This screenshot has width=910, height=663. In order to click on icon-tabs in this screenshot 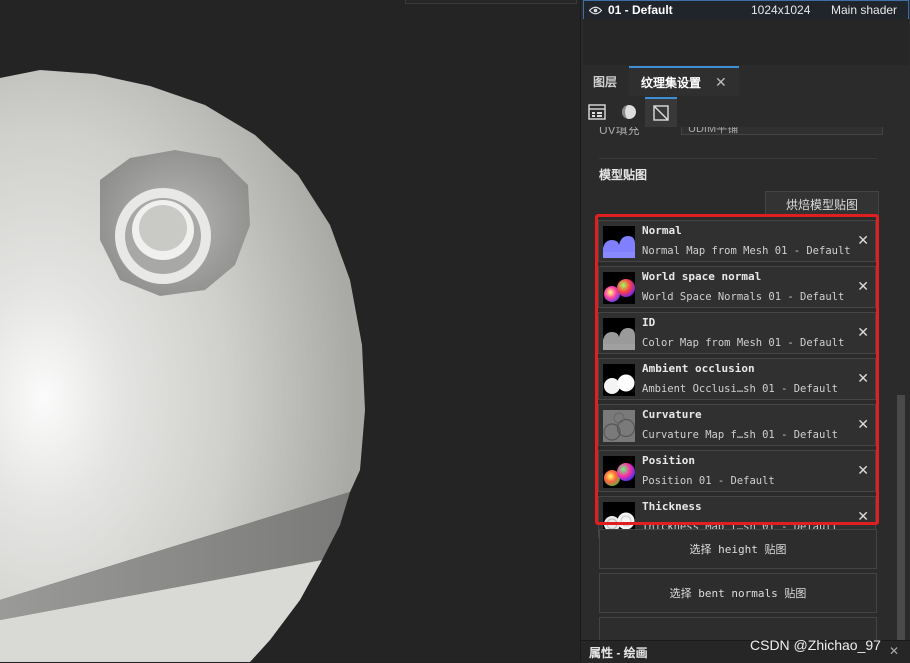, I will do `click(745, 112)`.